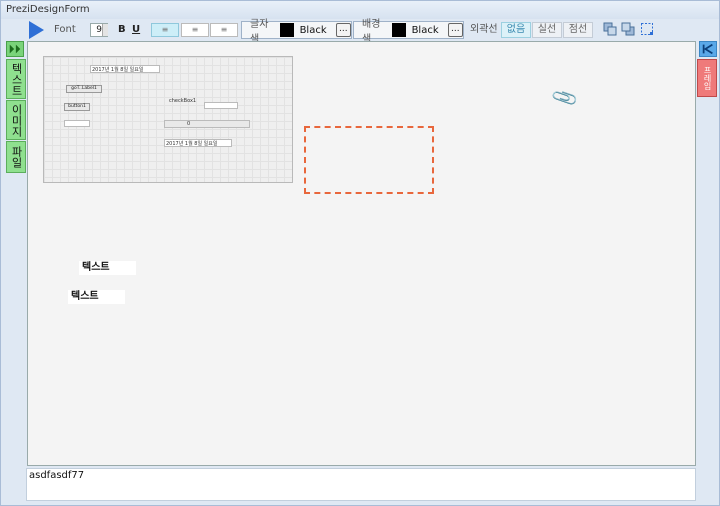  What do you see at coordinates (65, 29) in the screenshot?
I see `font-label: Font` at bounding box center [65, 29].